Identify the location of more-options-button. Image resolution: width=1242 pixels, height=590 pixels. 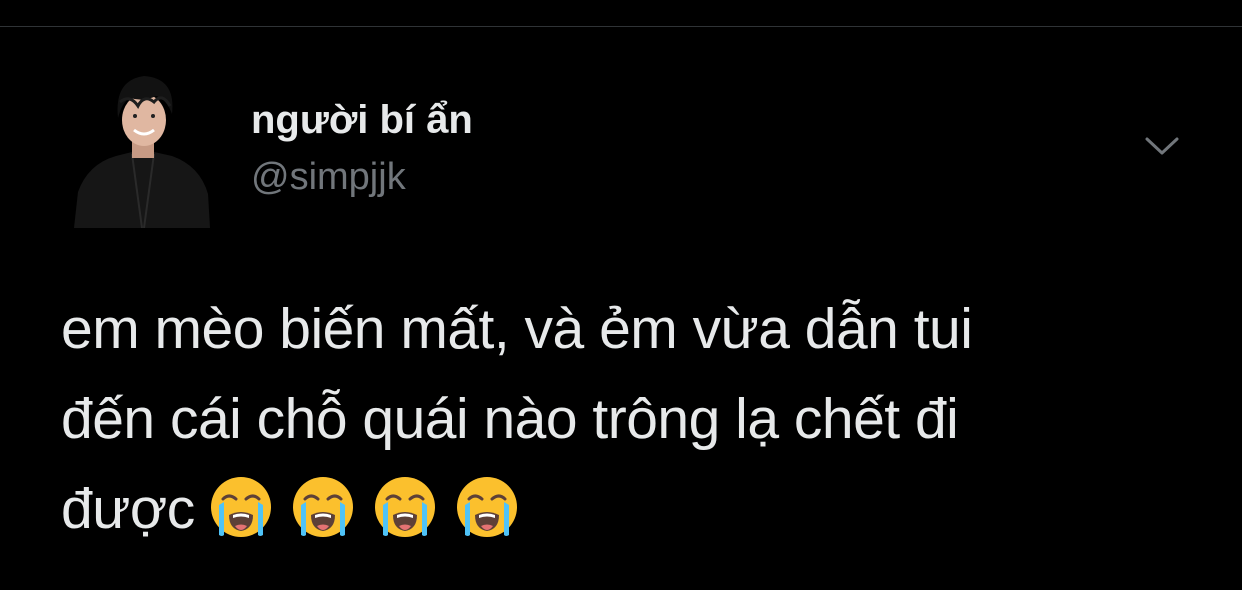
(1162, 146).